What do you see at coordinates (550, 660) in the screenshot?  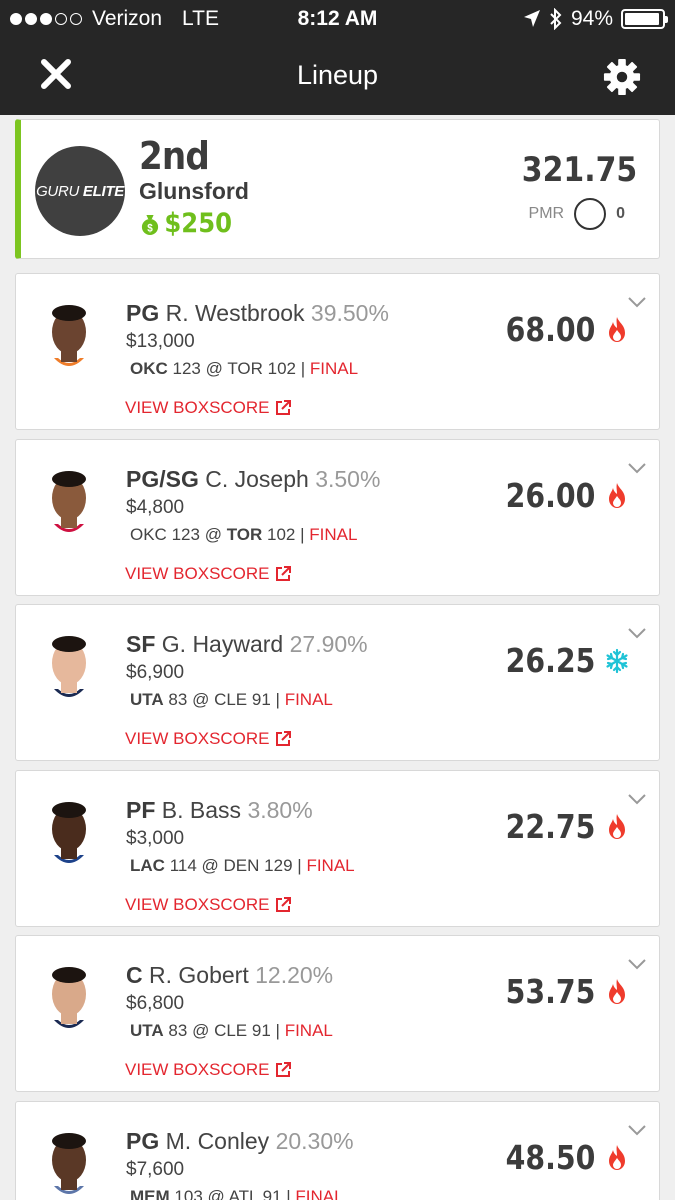 I see `player-points: 26.25` at bounding box center [550, 660].